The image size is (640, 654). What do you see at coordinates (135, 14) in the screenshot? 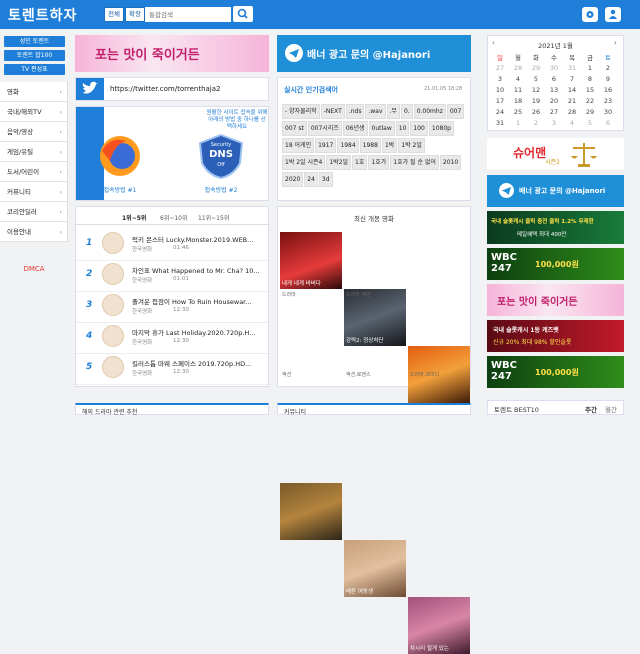
I see `filter-ext-button: 확장` at bounding box center [135, 14].